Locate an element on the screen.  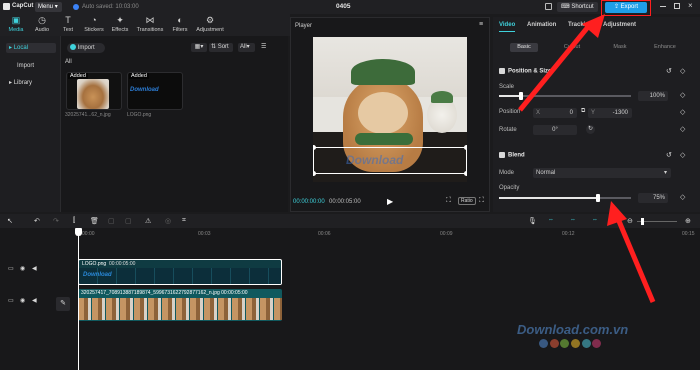
arrow-to-export-head is located at coordinates (593, 26).